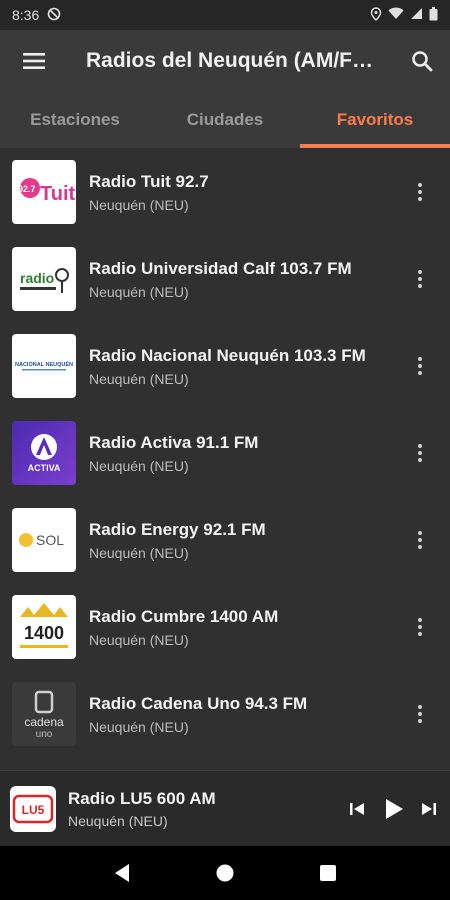 Image resolution: width=450 pixels, height=900 pixels. I want to click on tab-ciudades: Ciudades, so click(225, 120).